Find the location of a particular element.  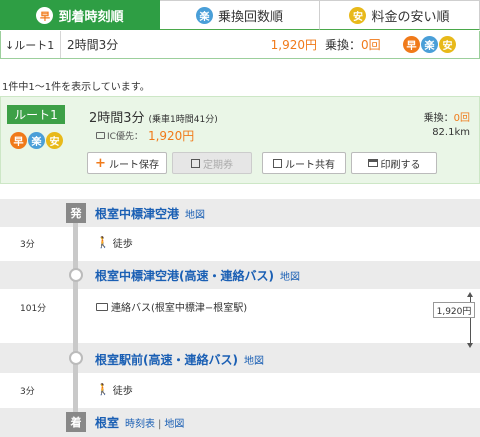

ic-label: IC優先： is located at coordinates (125, 137).